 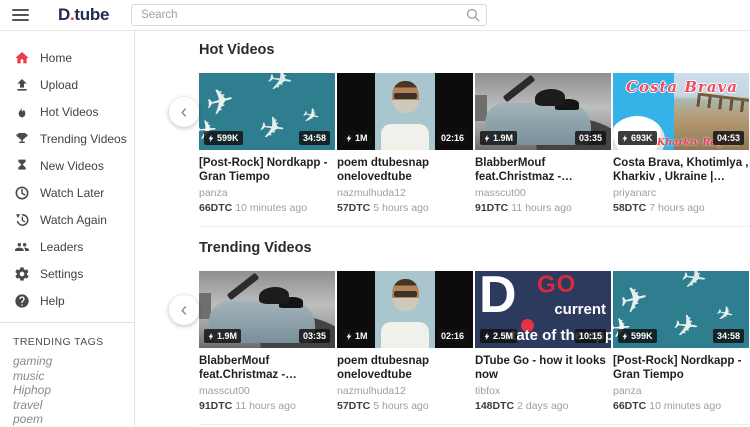 What do you see at coordinates (67, 405) in the screenshot?
I see `trending-tag: travel` at bounding box center [67, 405].